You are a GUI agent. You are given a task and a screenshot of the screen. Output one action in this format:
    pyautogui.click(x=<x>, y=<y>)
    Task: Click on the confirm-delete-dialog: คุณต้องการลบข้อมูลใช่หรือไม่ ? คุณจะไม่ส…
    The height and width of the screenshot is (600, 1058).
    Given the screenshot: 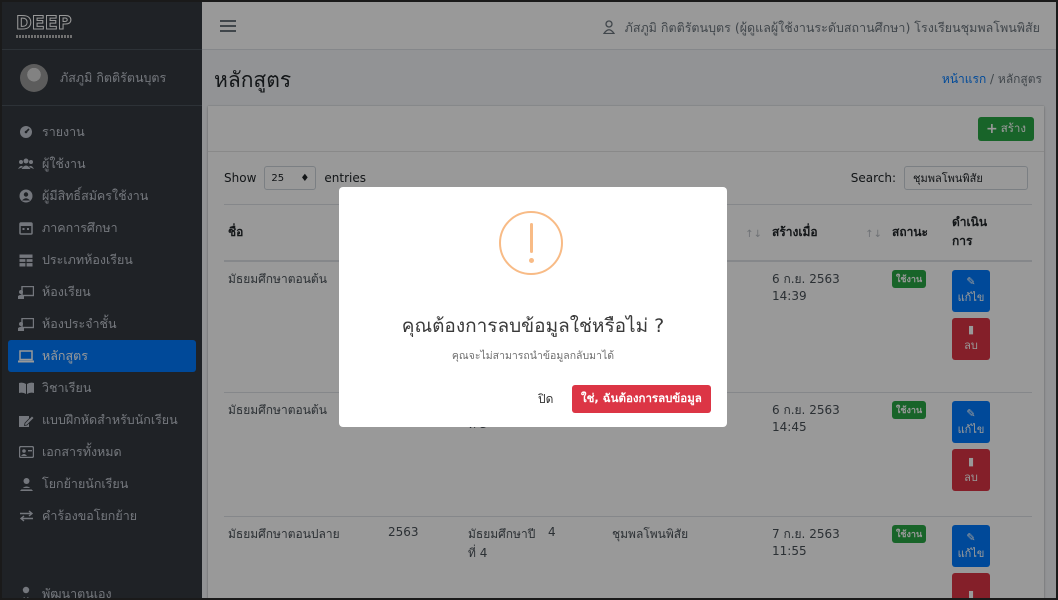 What is the action you would take?
    pyautogui.click(x=533, y=307)
    